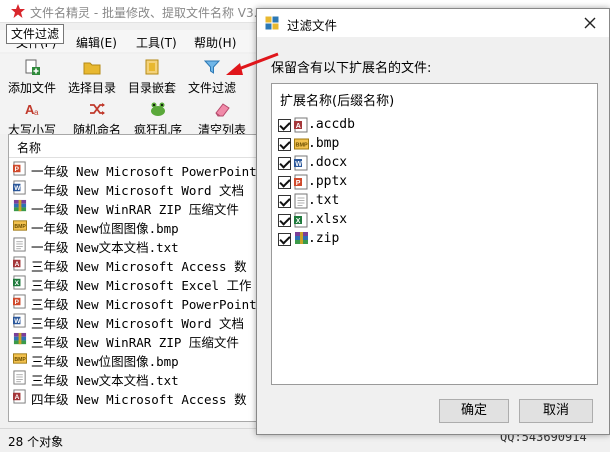  What do you see at coordinates (212, 67) in the screenshot?
I see `funnel-icon` at bounding box center [212, 67].